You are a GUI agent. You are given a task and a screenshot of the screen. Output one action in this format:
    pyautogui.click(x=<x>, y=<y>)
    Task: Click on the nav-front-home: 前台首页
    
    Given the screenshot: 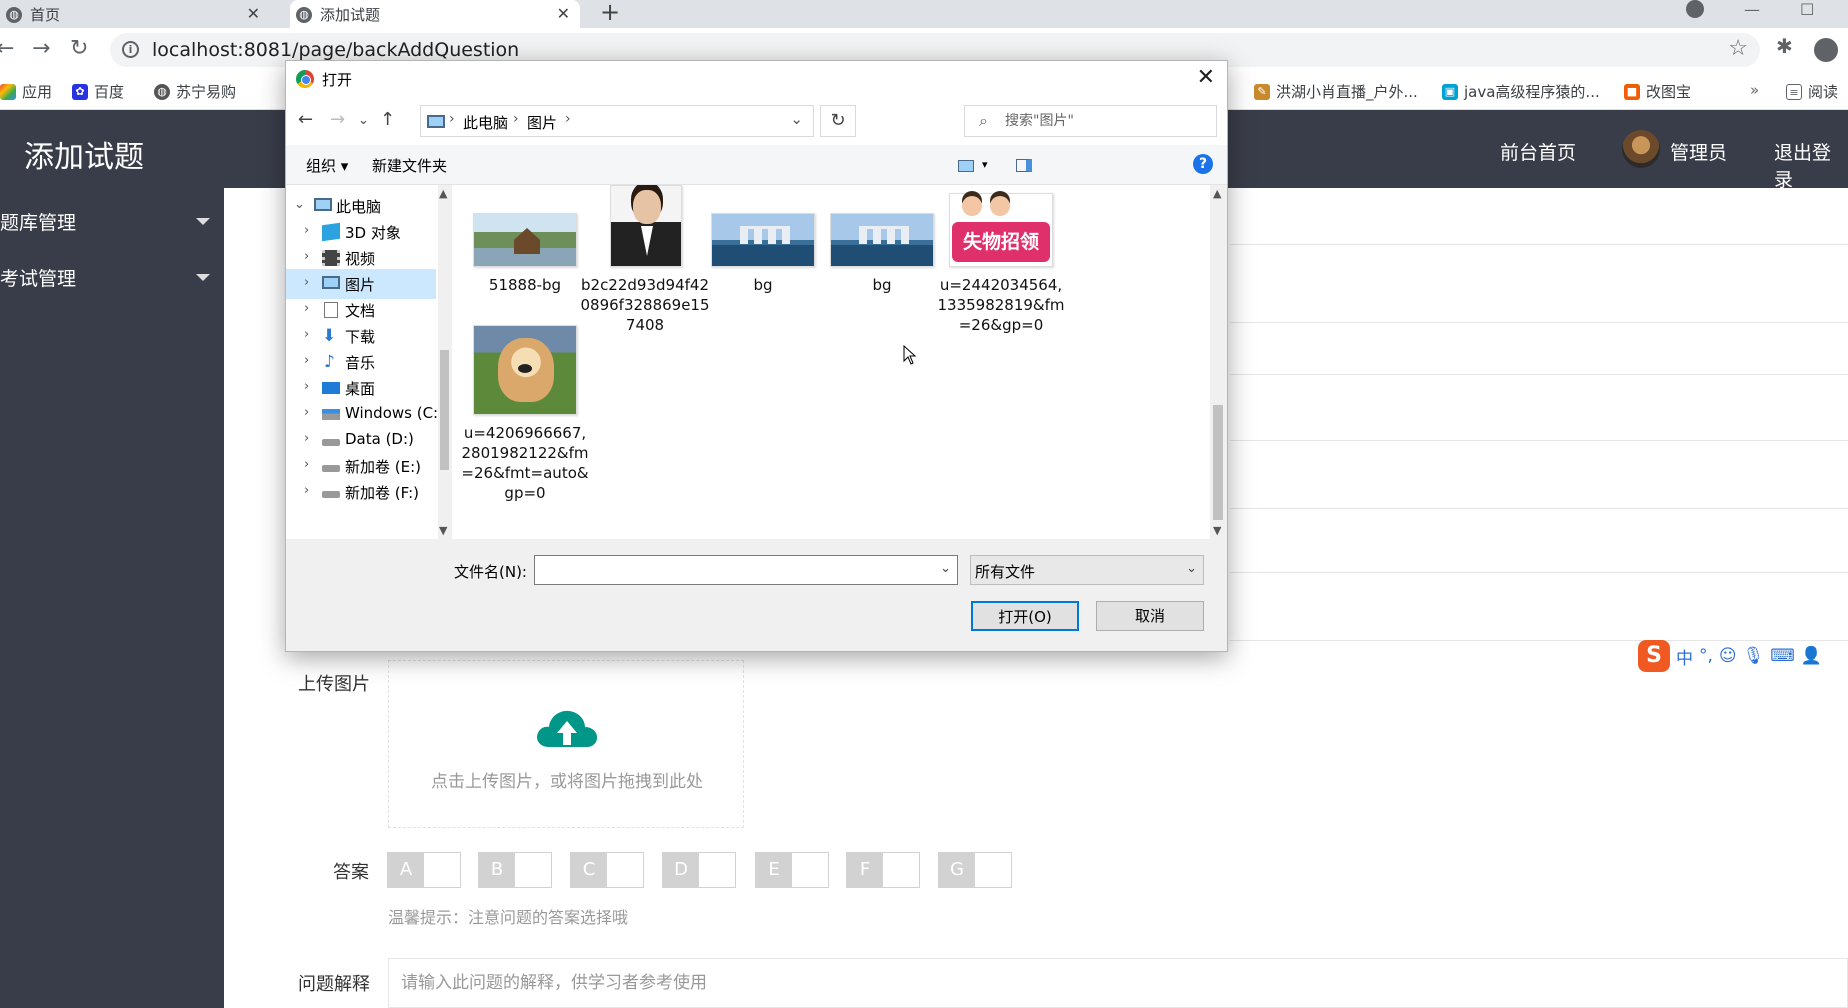 What is the action you would take?
    pyautogui.click(x=1538, y=151)
    